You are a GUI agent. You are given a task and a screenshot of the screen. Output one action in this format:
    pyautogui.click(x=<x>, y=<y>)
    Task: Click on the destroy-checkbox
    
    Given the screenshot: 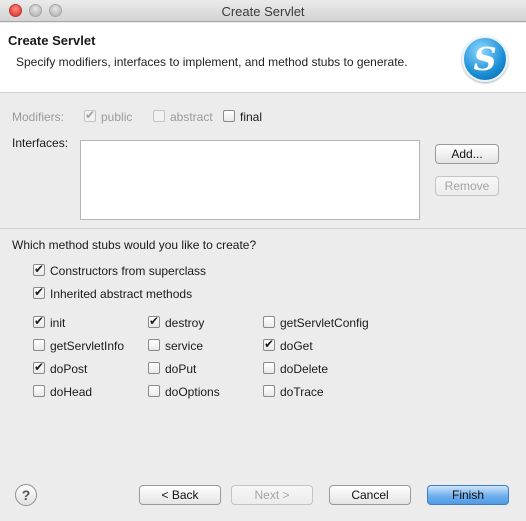 What is the action you would take?
    pyautogui.click(x=154, y=321)
    